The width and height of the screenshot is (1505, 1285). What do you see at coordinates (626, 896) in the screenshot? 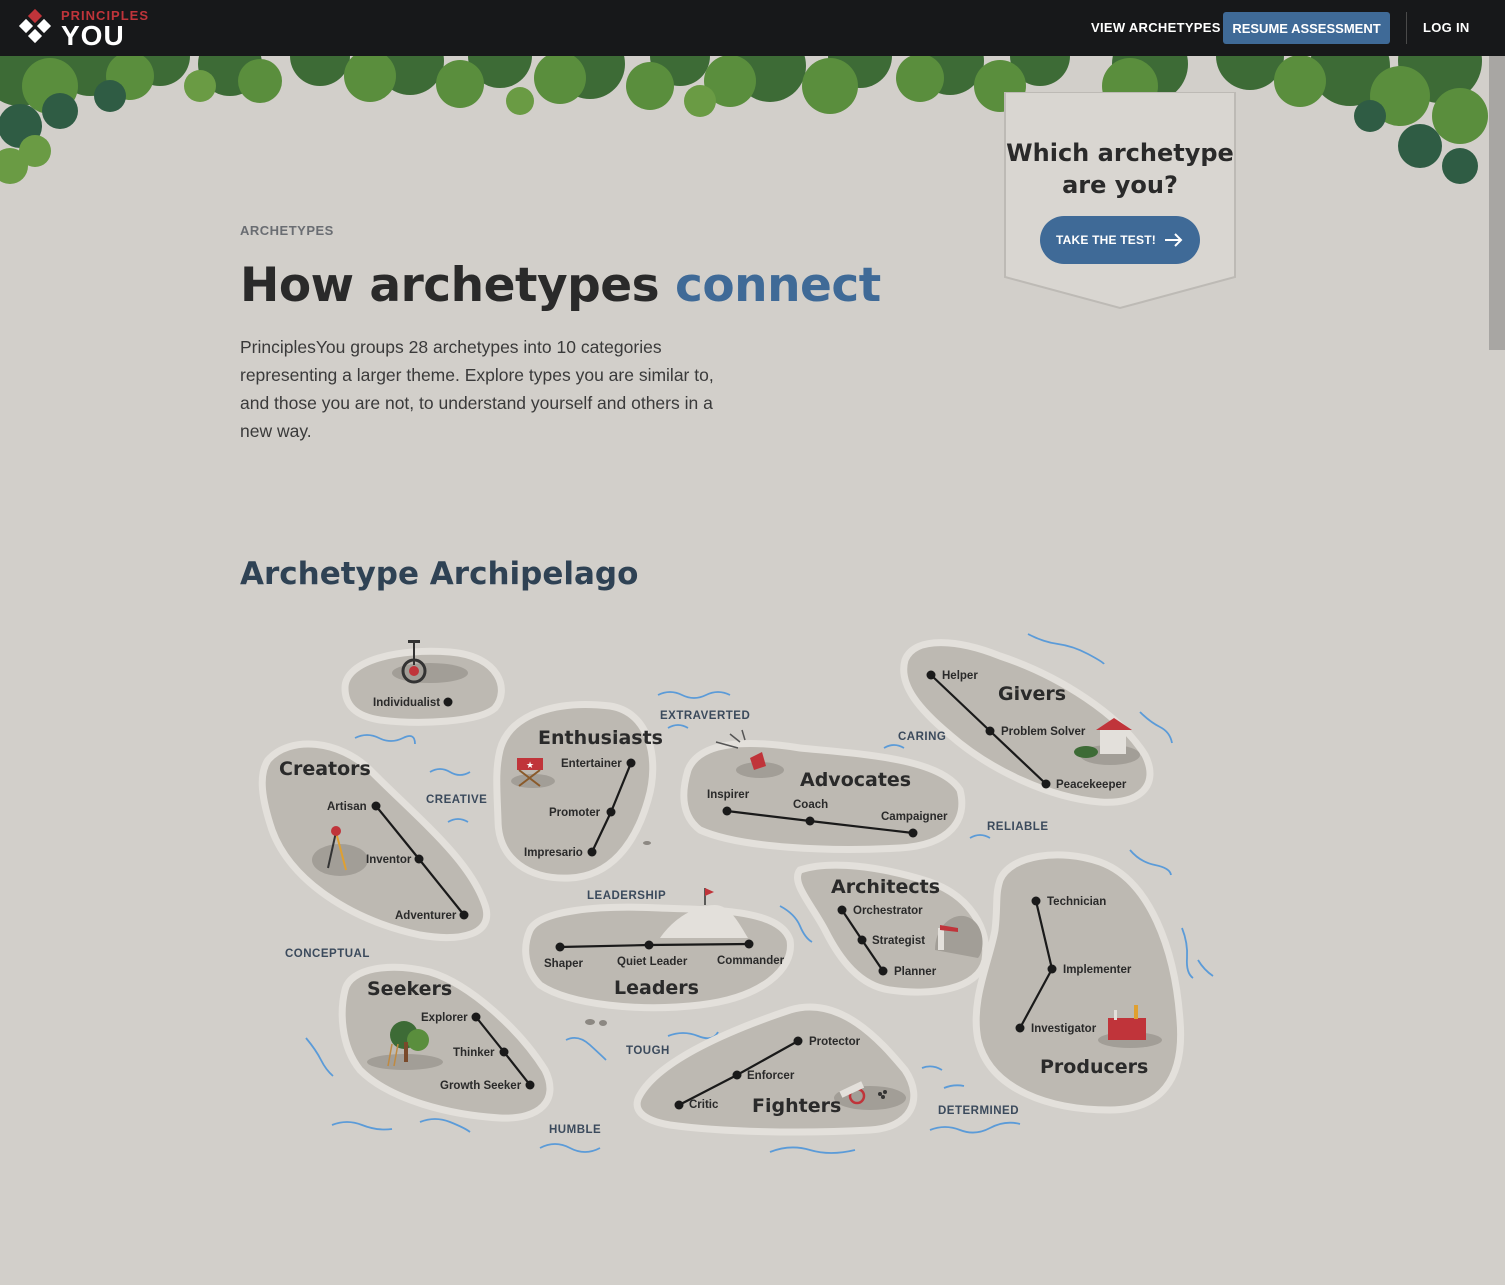
I see `trait-leadership: LEADERSHIP` at bounding box center [626, 896].